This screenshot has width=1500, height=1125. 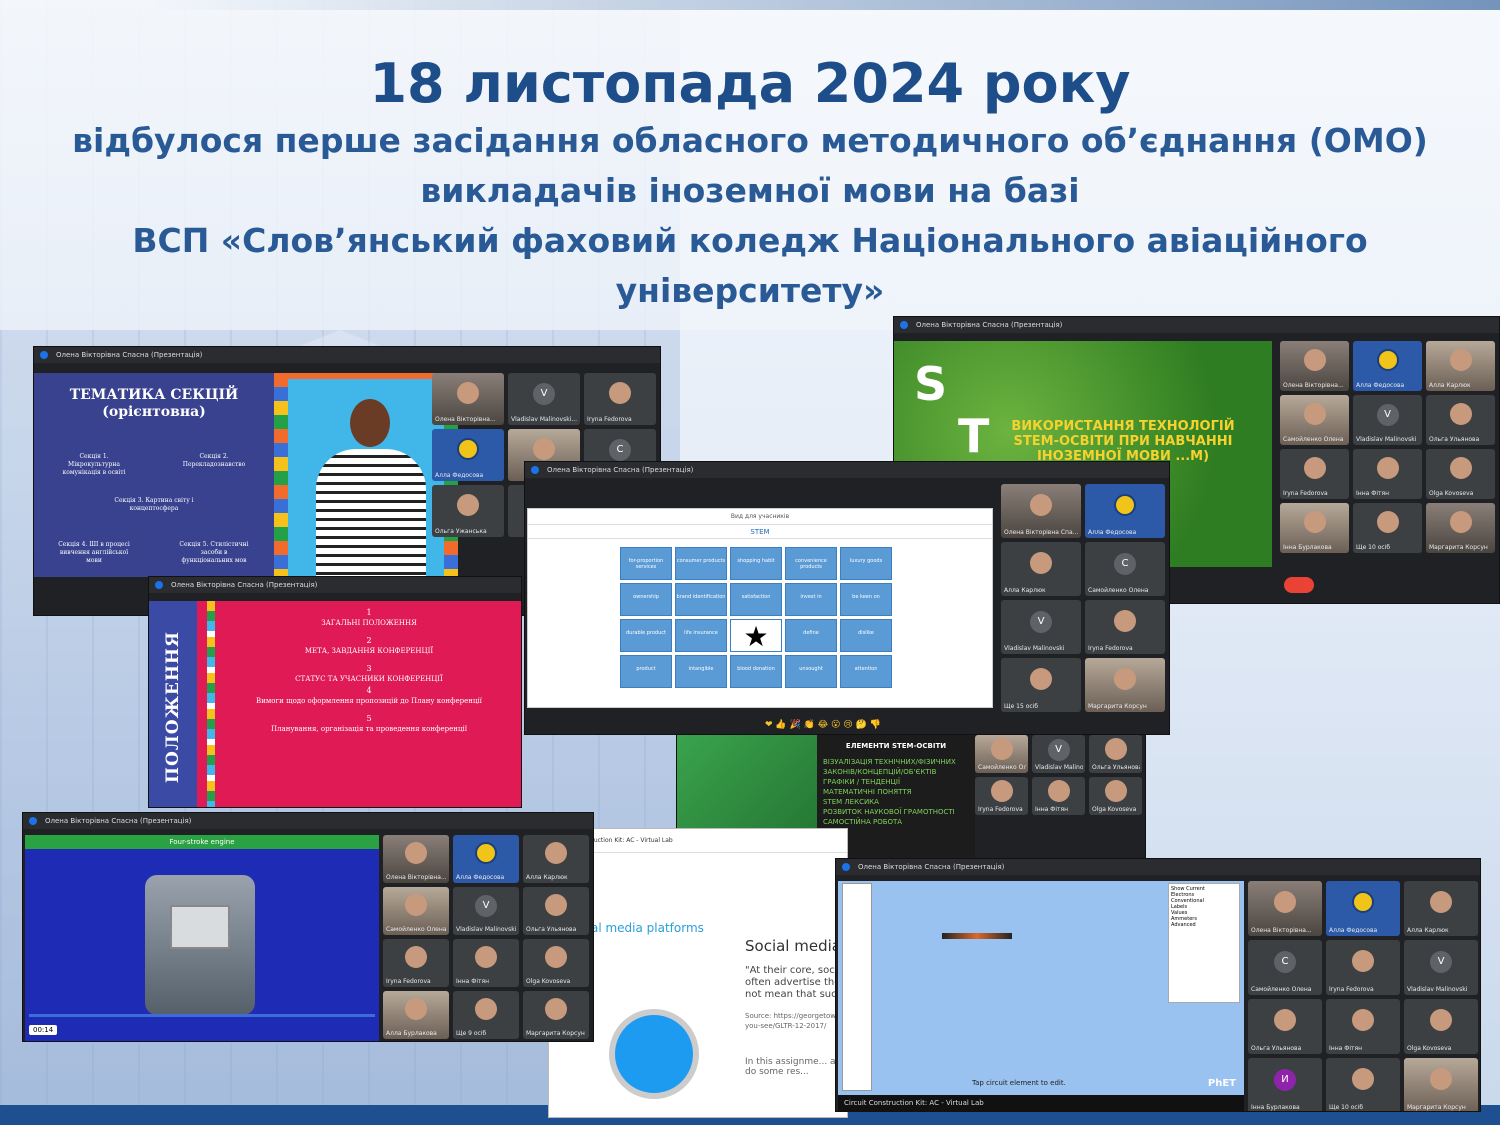 I want to click on star-icon: ★, so click(x=756, y=636).